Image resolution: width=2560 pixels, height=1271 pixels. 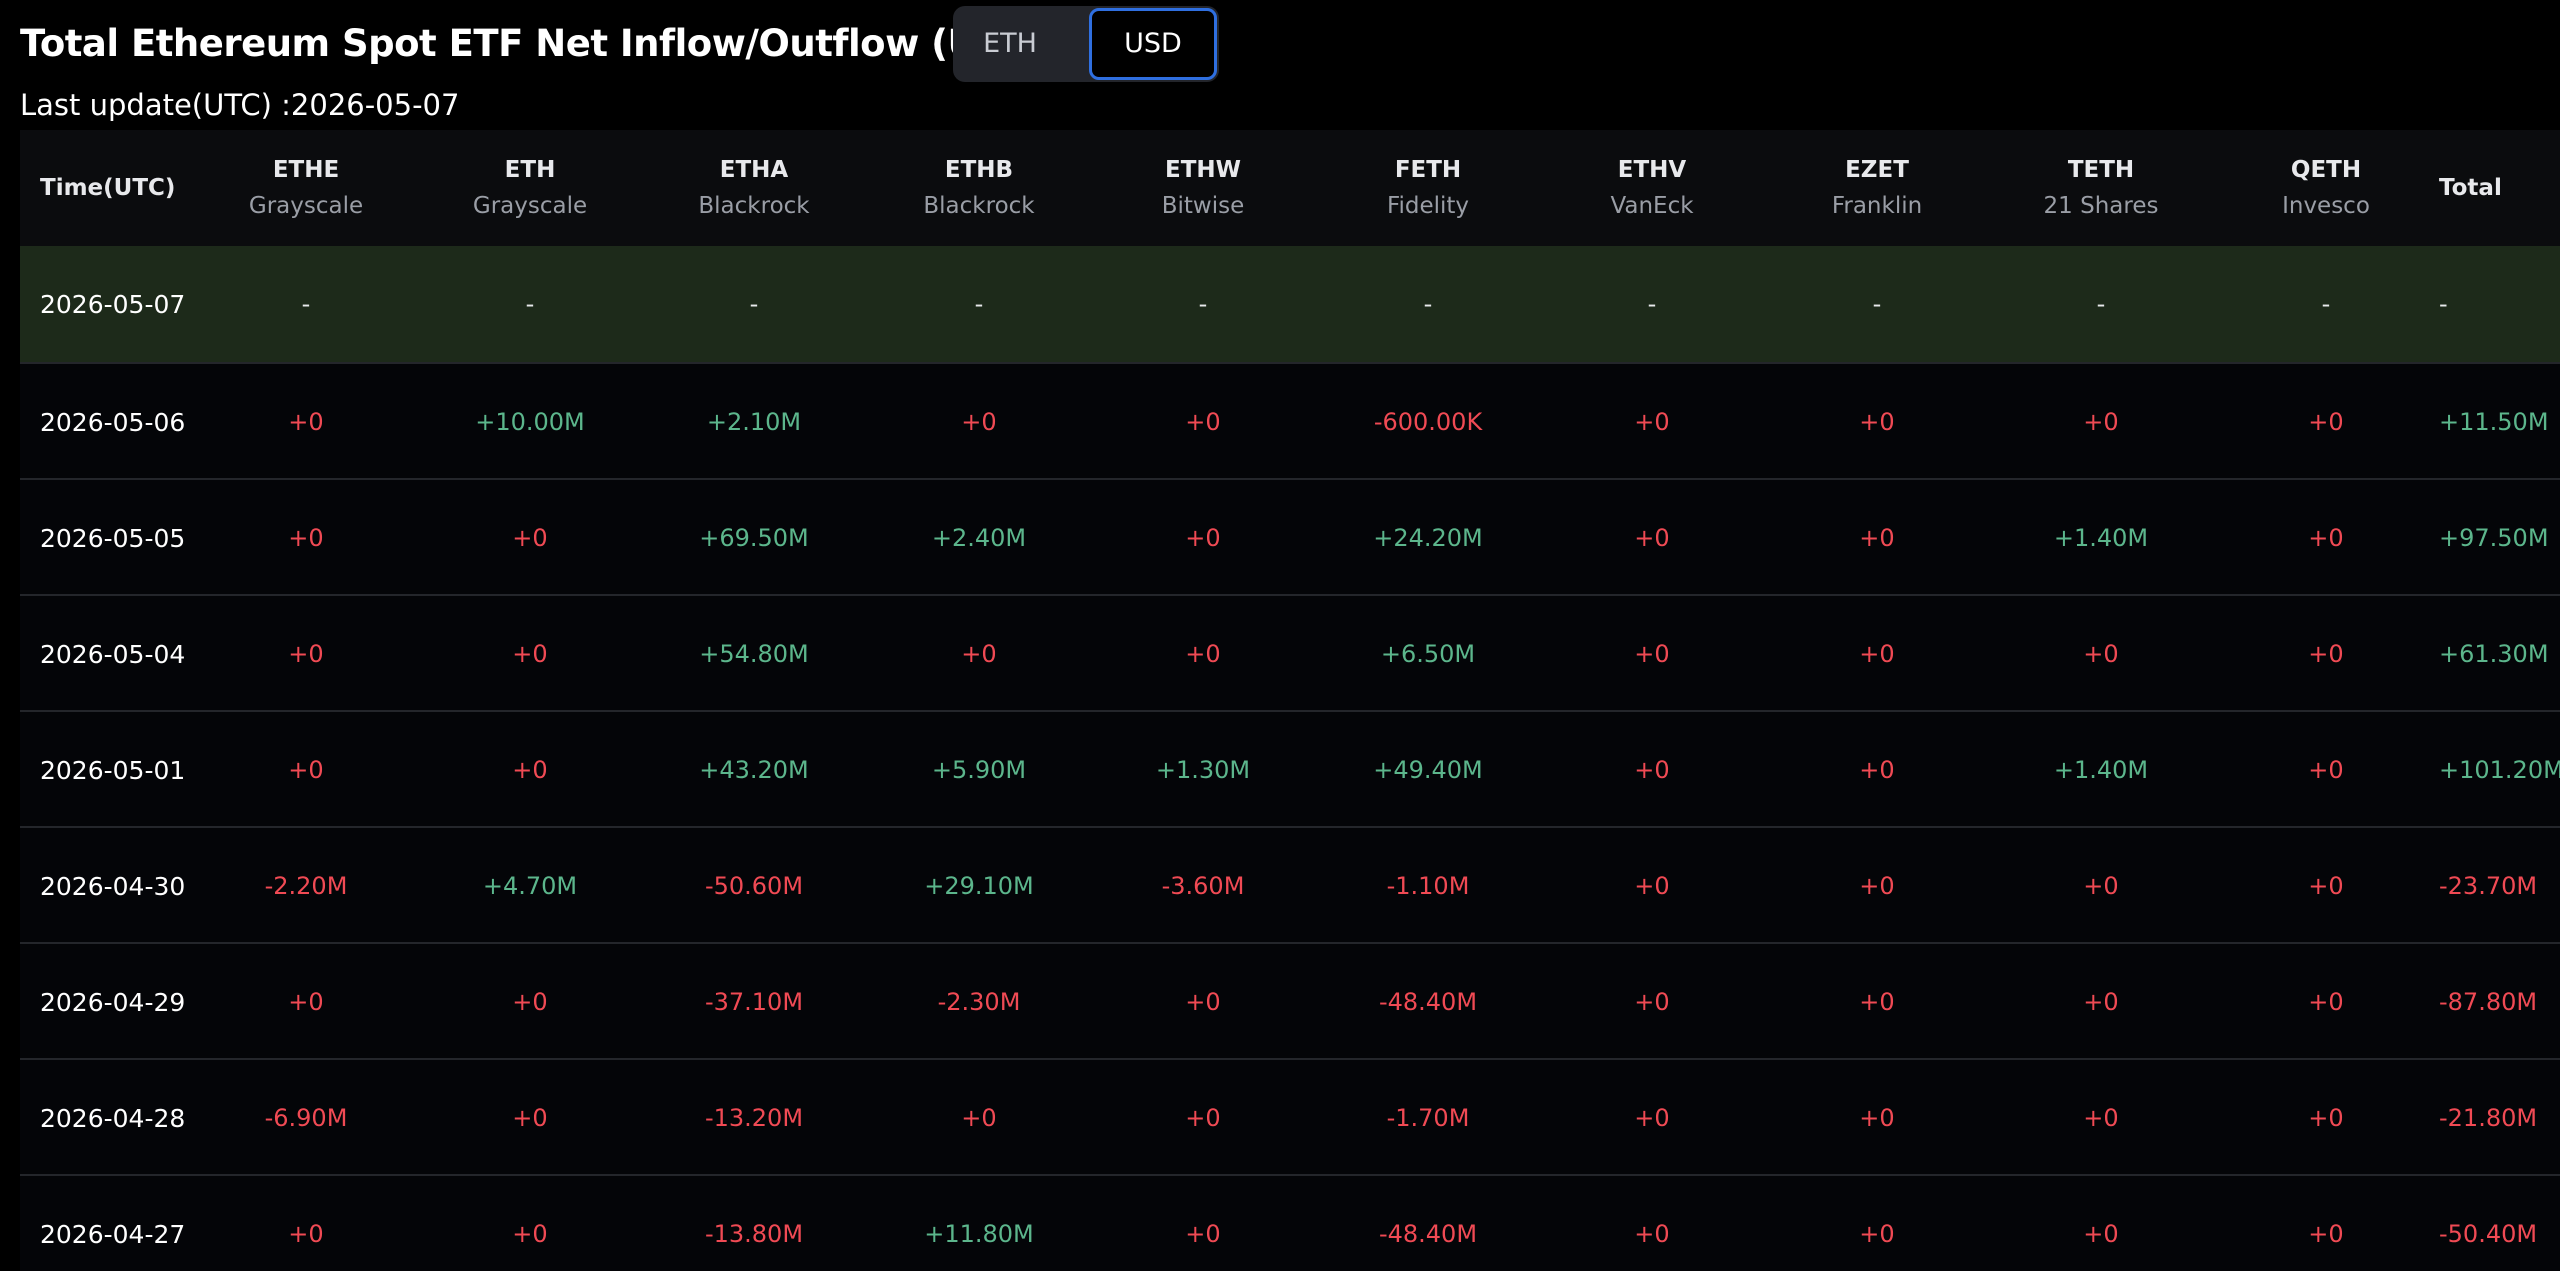 I want to click on flow-value-ethv: -, so click(x=1652, y=304).